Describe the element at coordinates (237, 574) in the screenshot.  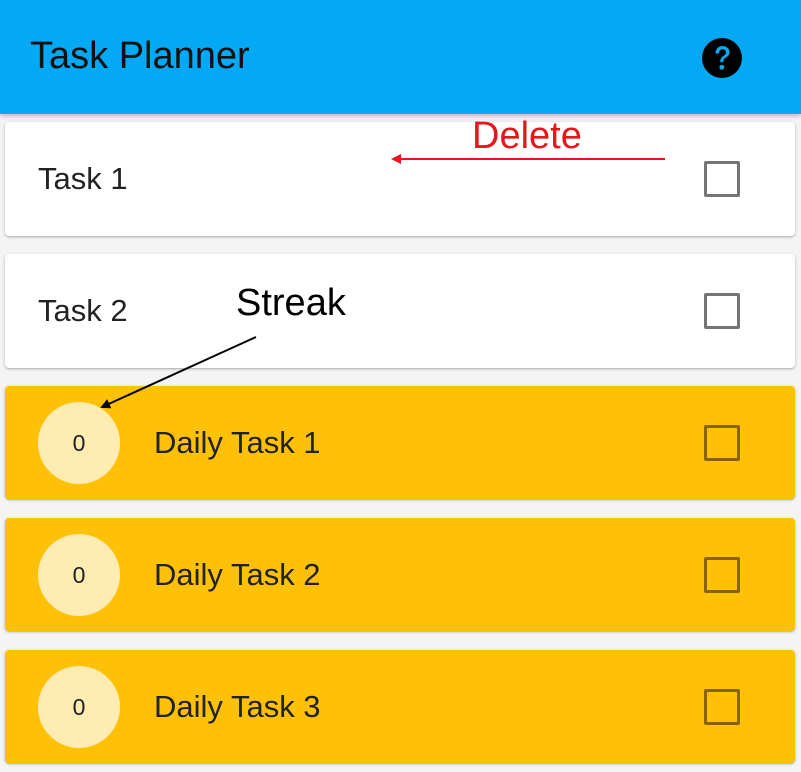
I see `daily-task-label: Daily Task 2` at that location.